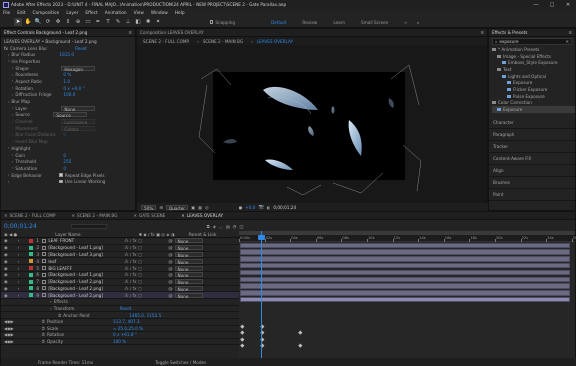 The image size is (576, 366). What do you see at coordinates (98, 22) in the screenshot?
I see `pen-tool-icon: ✒` at bounding box center [98, 22].